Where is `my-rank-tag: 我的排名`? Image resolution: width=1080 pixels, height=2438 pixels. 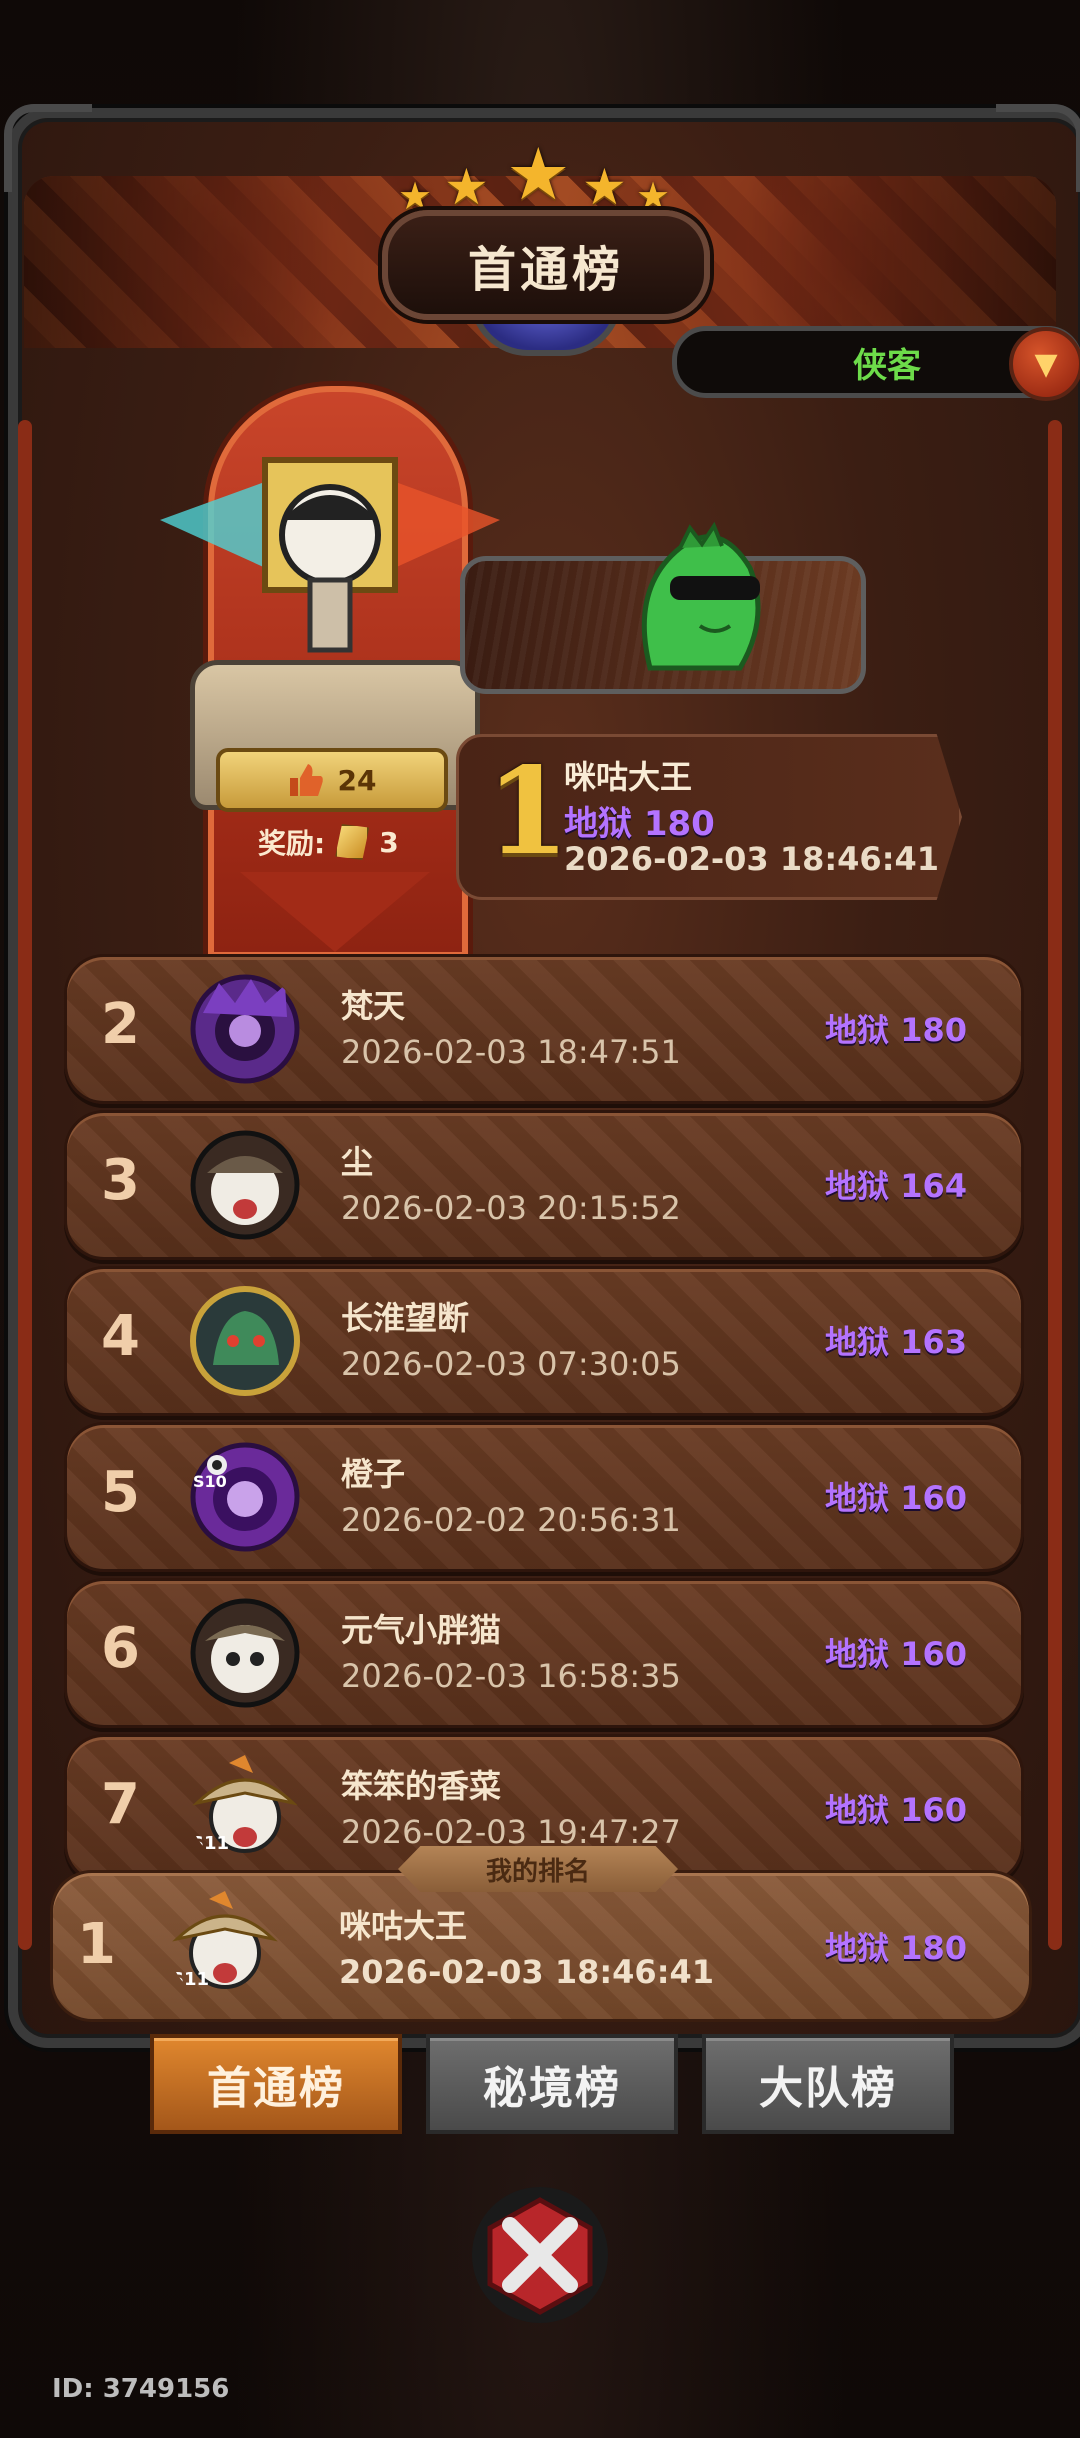
my-rank-tag: 我的排名 is located at coordinates (538, 1869).